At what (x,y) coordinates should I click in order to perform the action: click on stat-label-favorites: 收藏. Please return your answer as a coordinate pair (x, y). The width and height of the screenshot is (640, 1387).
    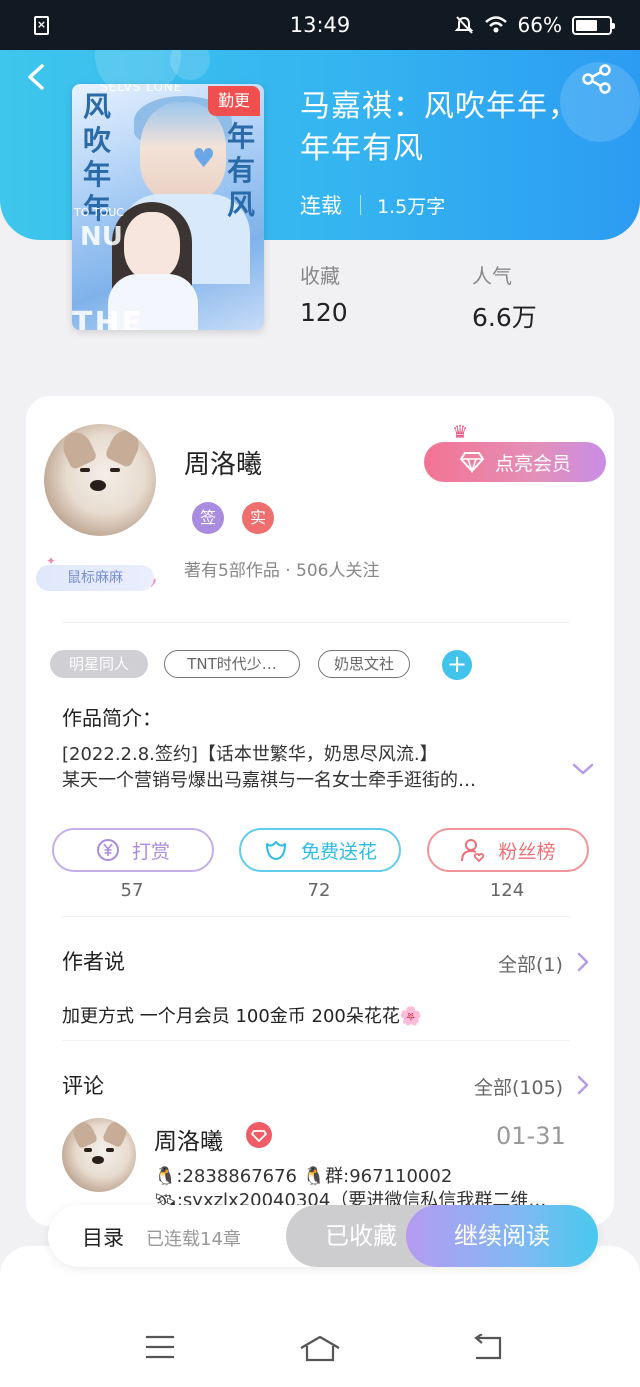
    Looking at the image, I should click on (320, 276).